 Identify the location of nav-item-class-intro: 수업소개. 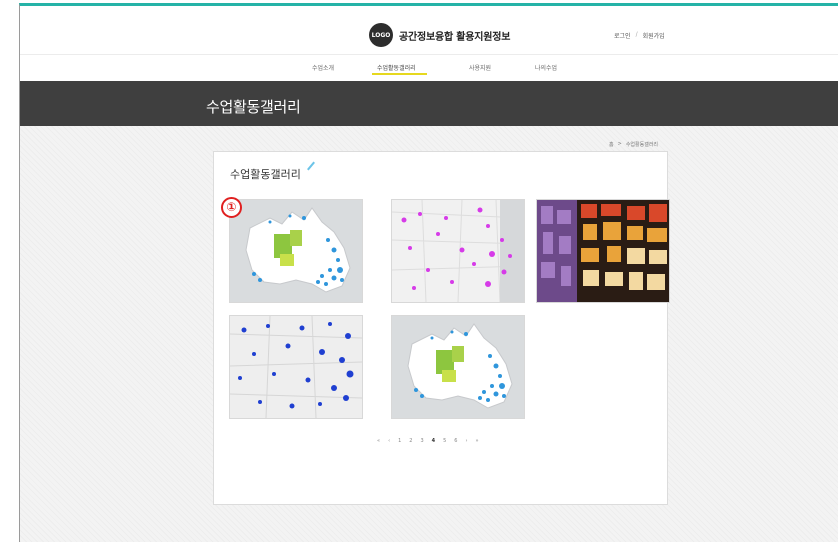
(323, 67).